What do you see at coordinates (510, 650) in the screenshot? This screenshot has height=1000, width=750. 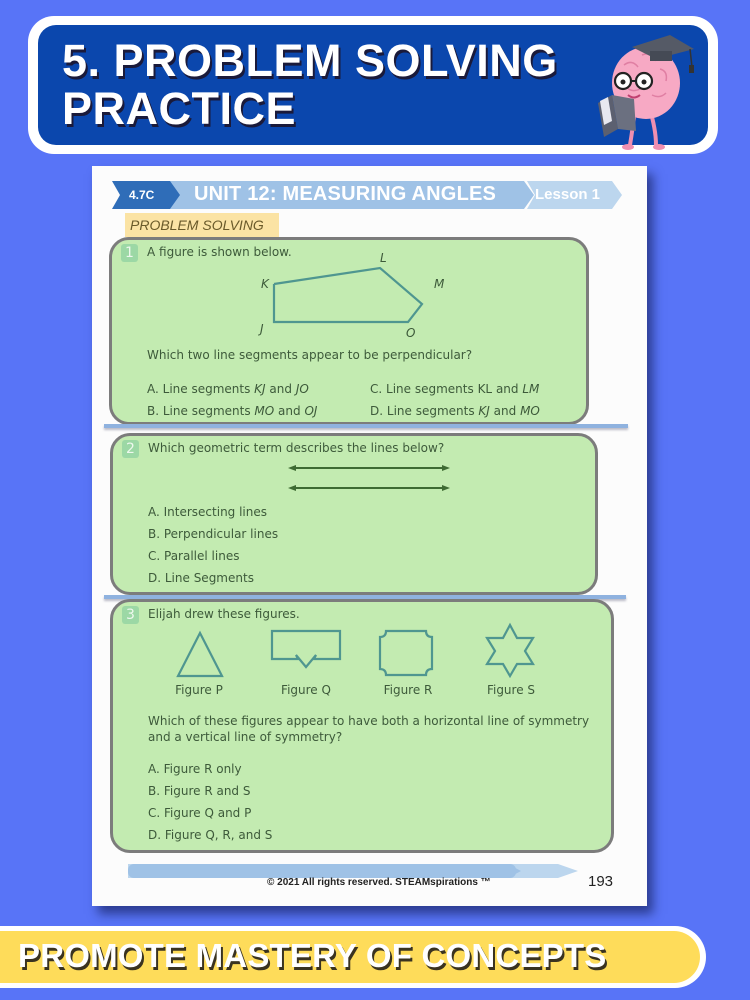 I see `figure-s-star` at bounding box center [510, 650].